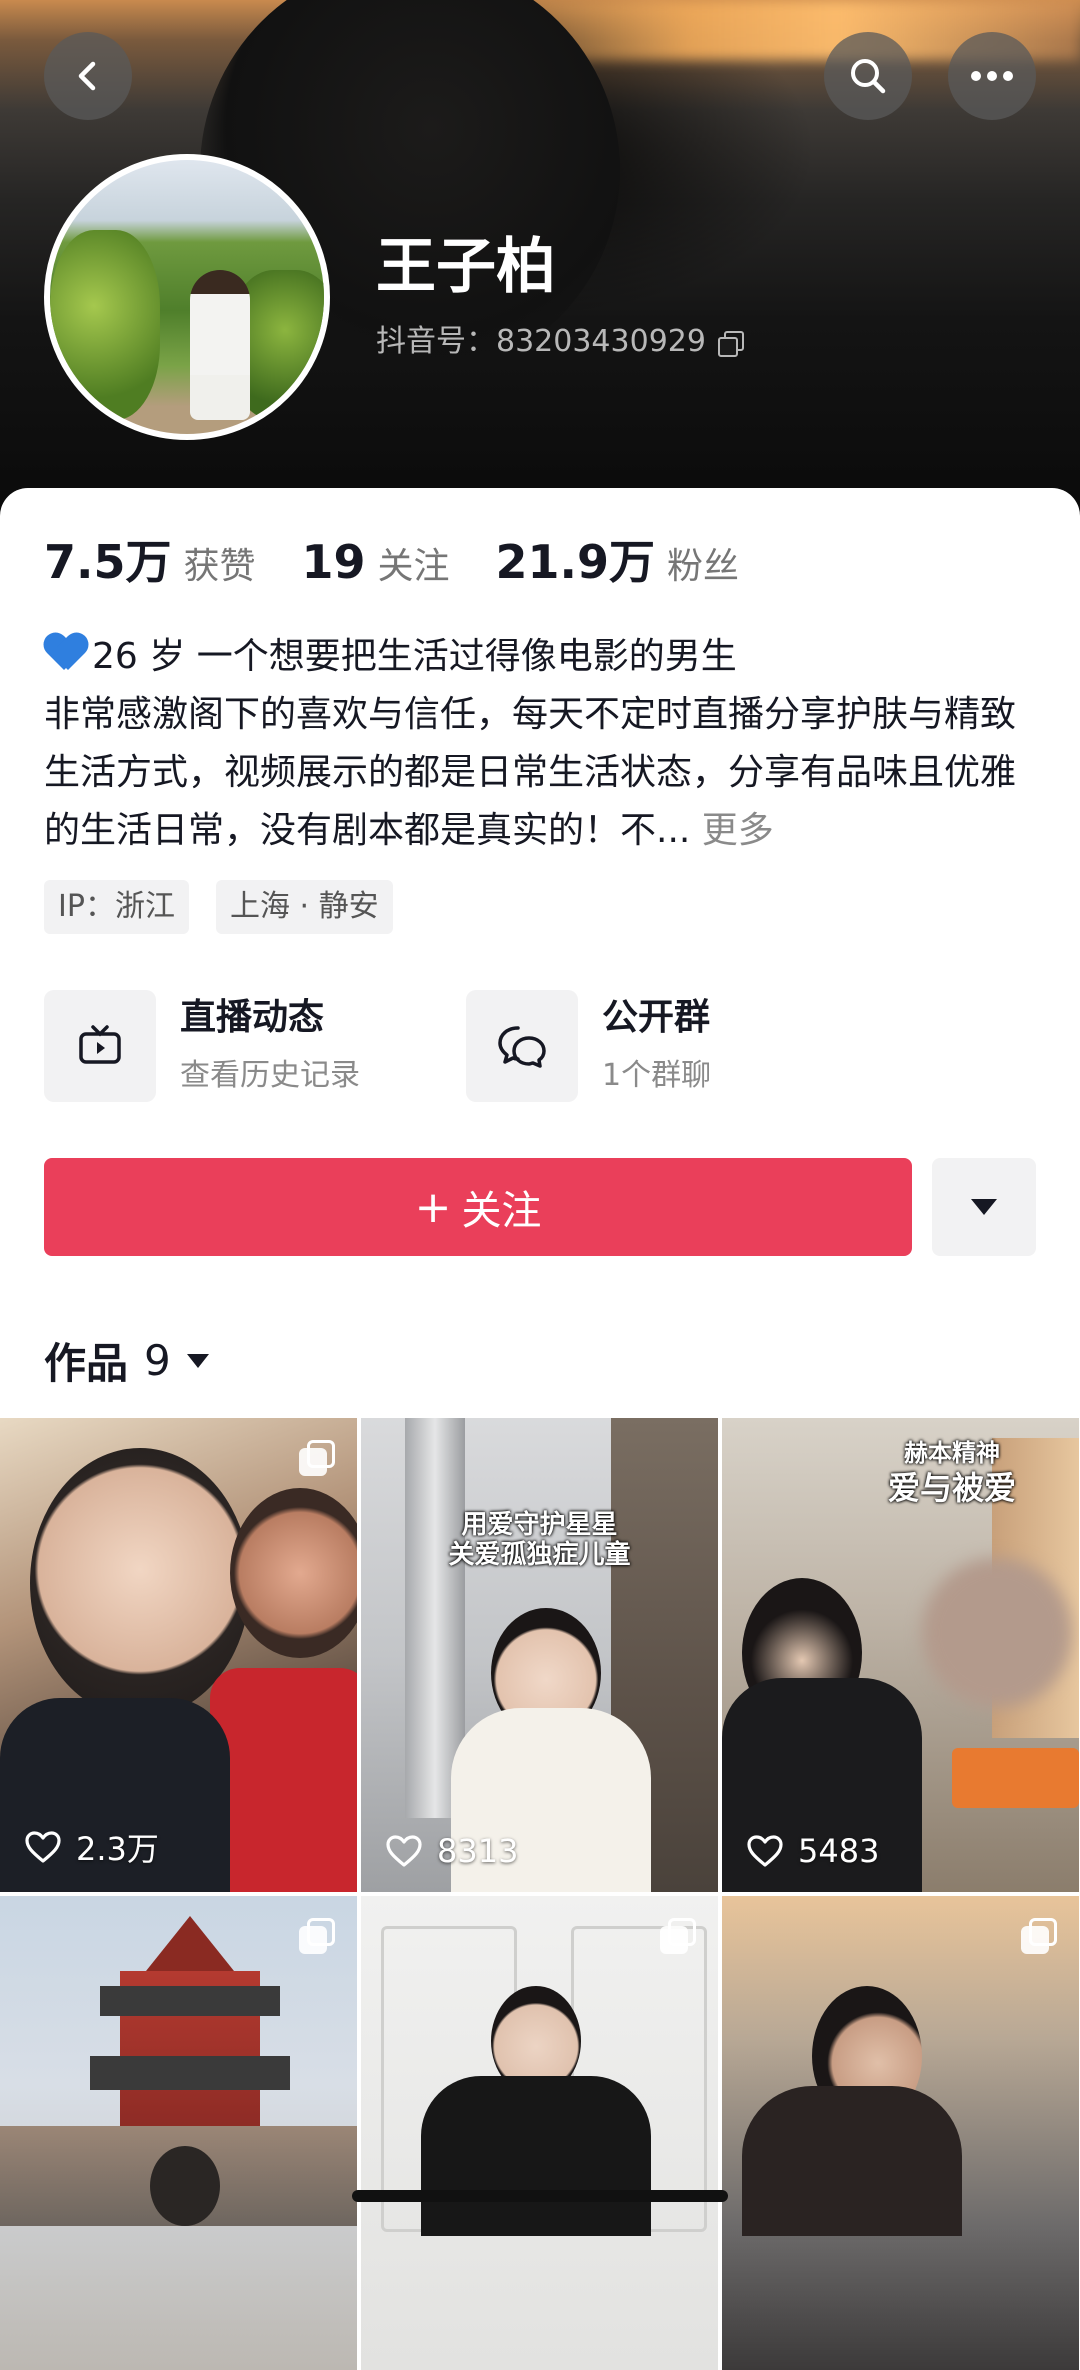  Describe the element at coordinates (433, 1207) in the screenshot. I see `plus-icon: +` at that location.